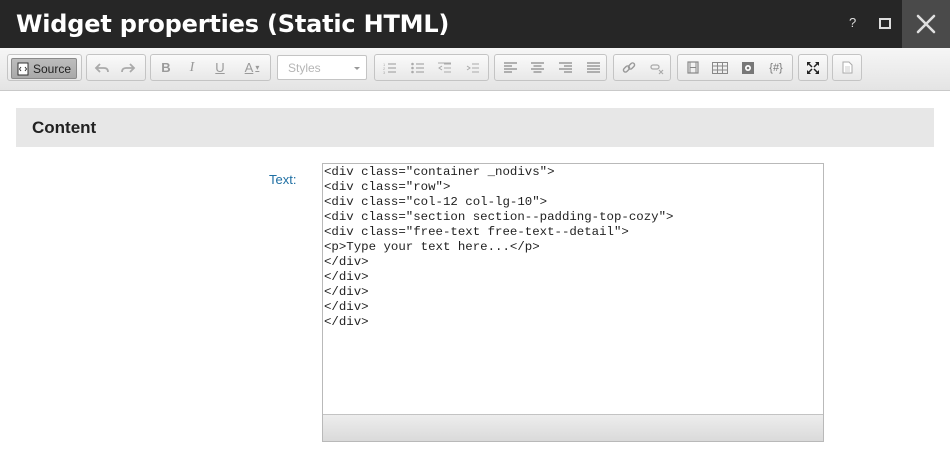 Image resolution: width=950 pixels, height=460 pixels. I want to click on history-group, so click(116, 67).